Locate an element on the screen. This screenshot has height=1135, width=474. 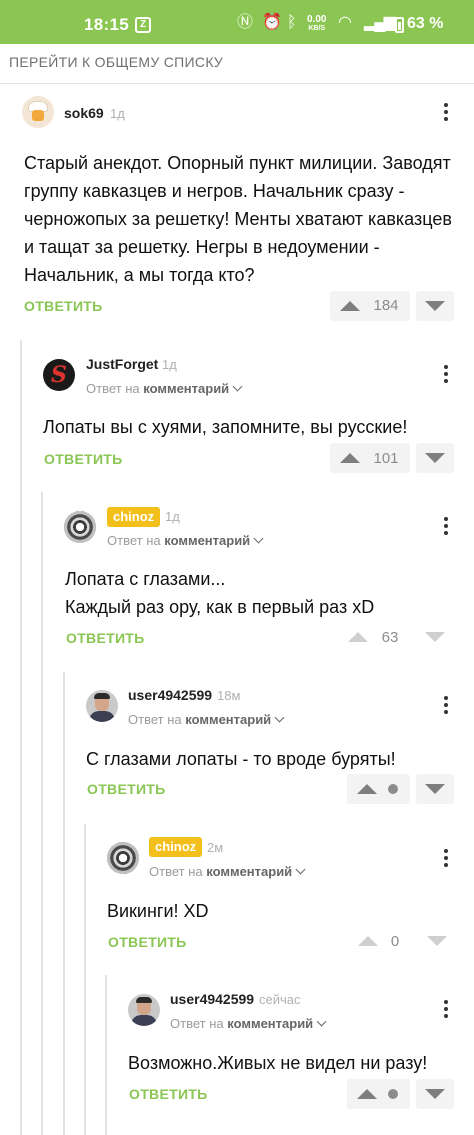
signal-icon: ▂▄▆ is located at coordinates (380, 22).